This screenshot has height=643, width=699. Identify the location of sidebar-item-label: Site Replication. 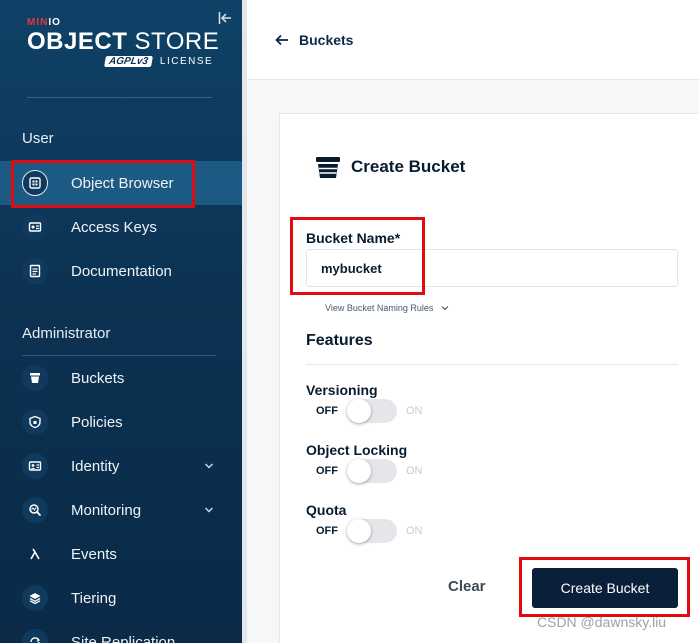
(123, 638).